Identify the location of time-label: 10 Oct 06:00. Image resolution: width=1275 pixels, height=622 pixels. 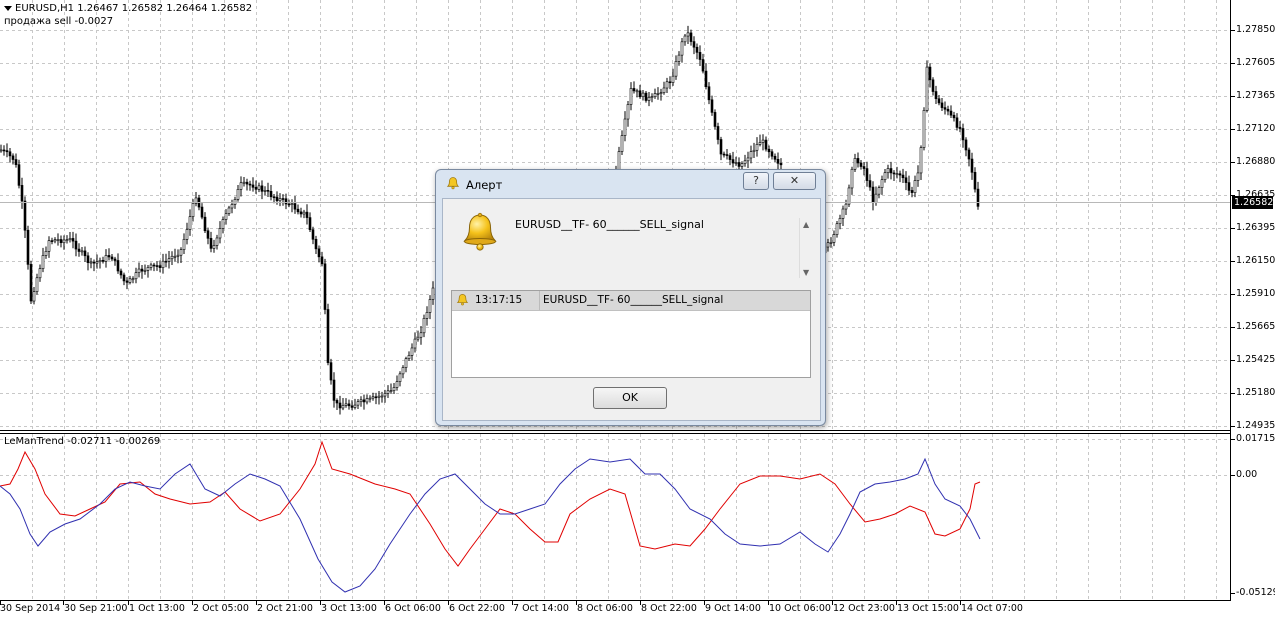
(800, 608).